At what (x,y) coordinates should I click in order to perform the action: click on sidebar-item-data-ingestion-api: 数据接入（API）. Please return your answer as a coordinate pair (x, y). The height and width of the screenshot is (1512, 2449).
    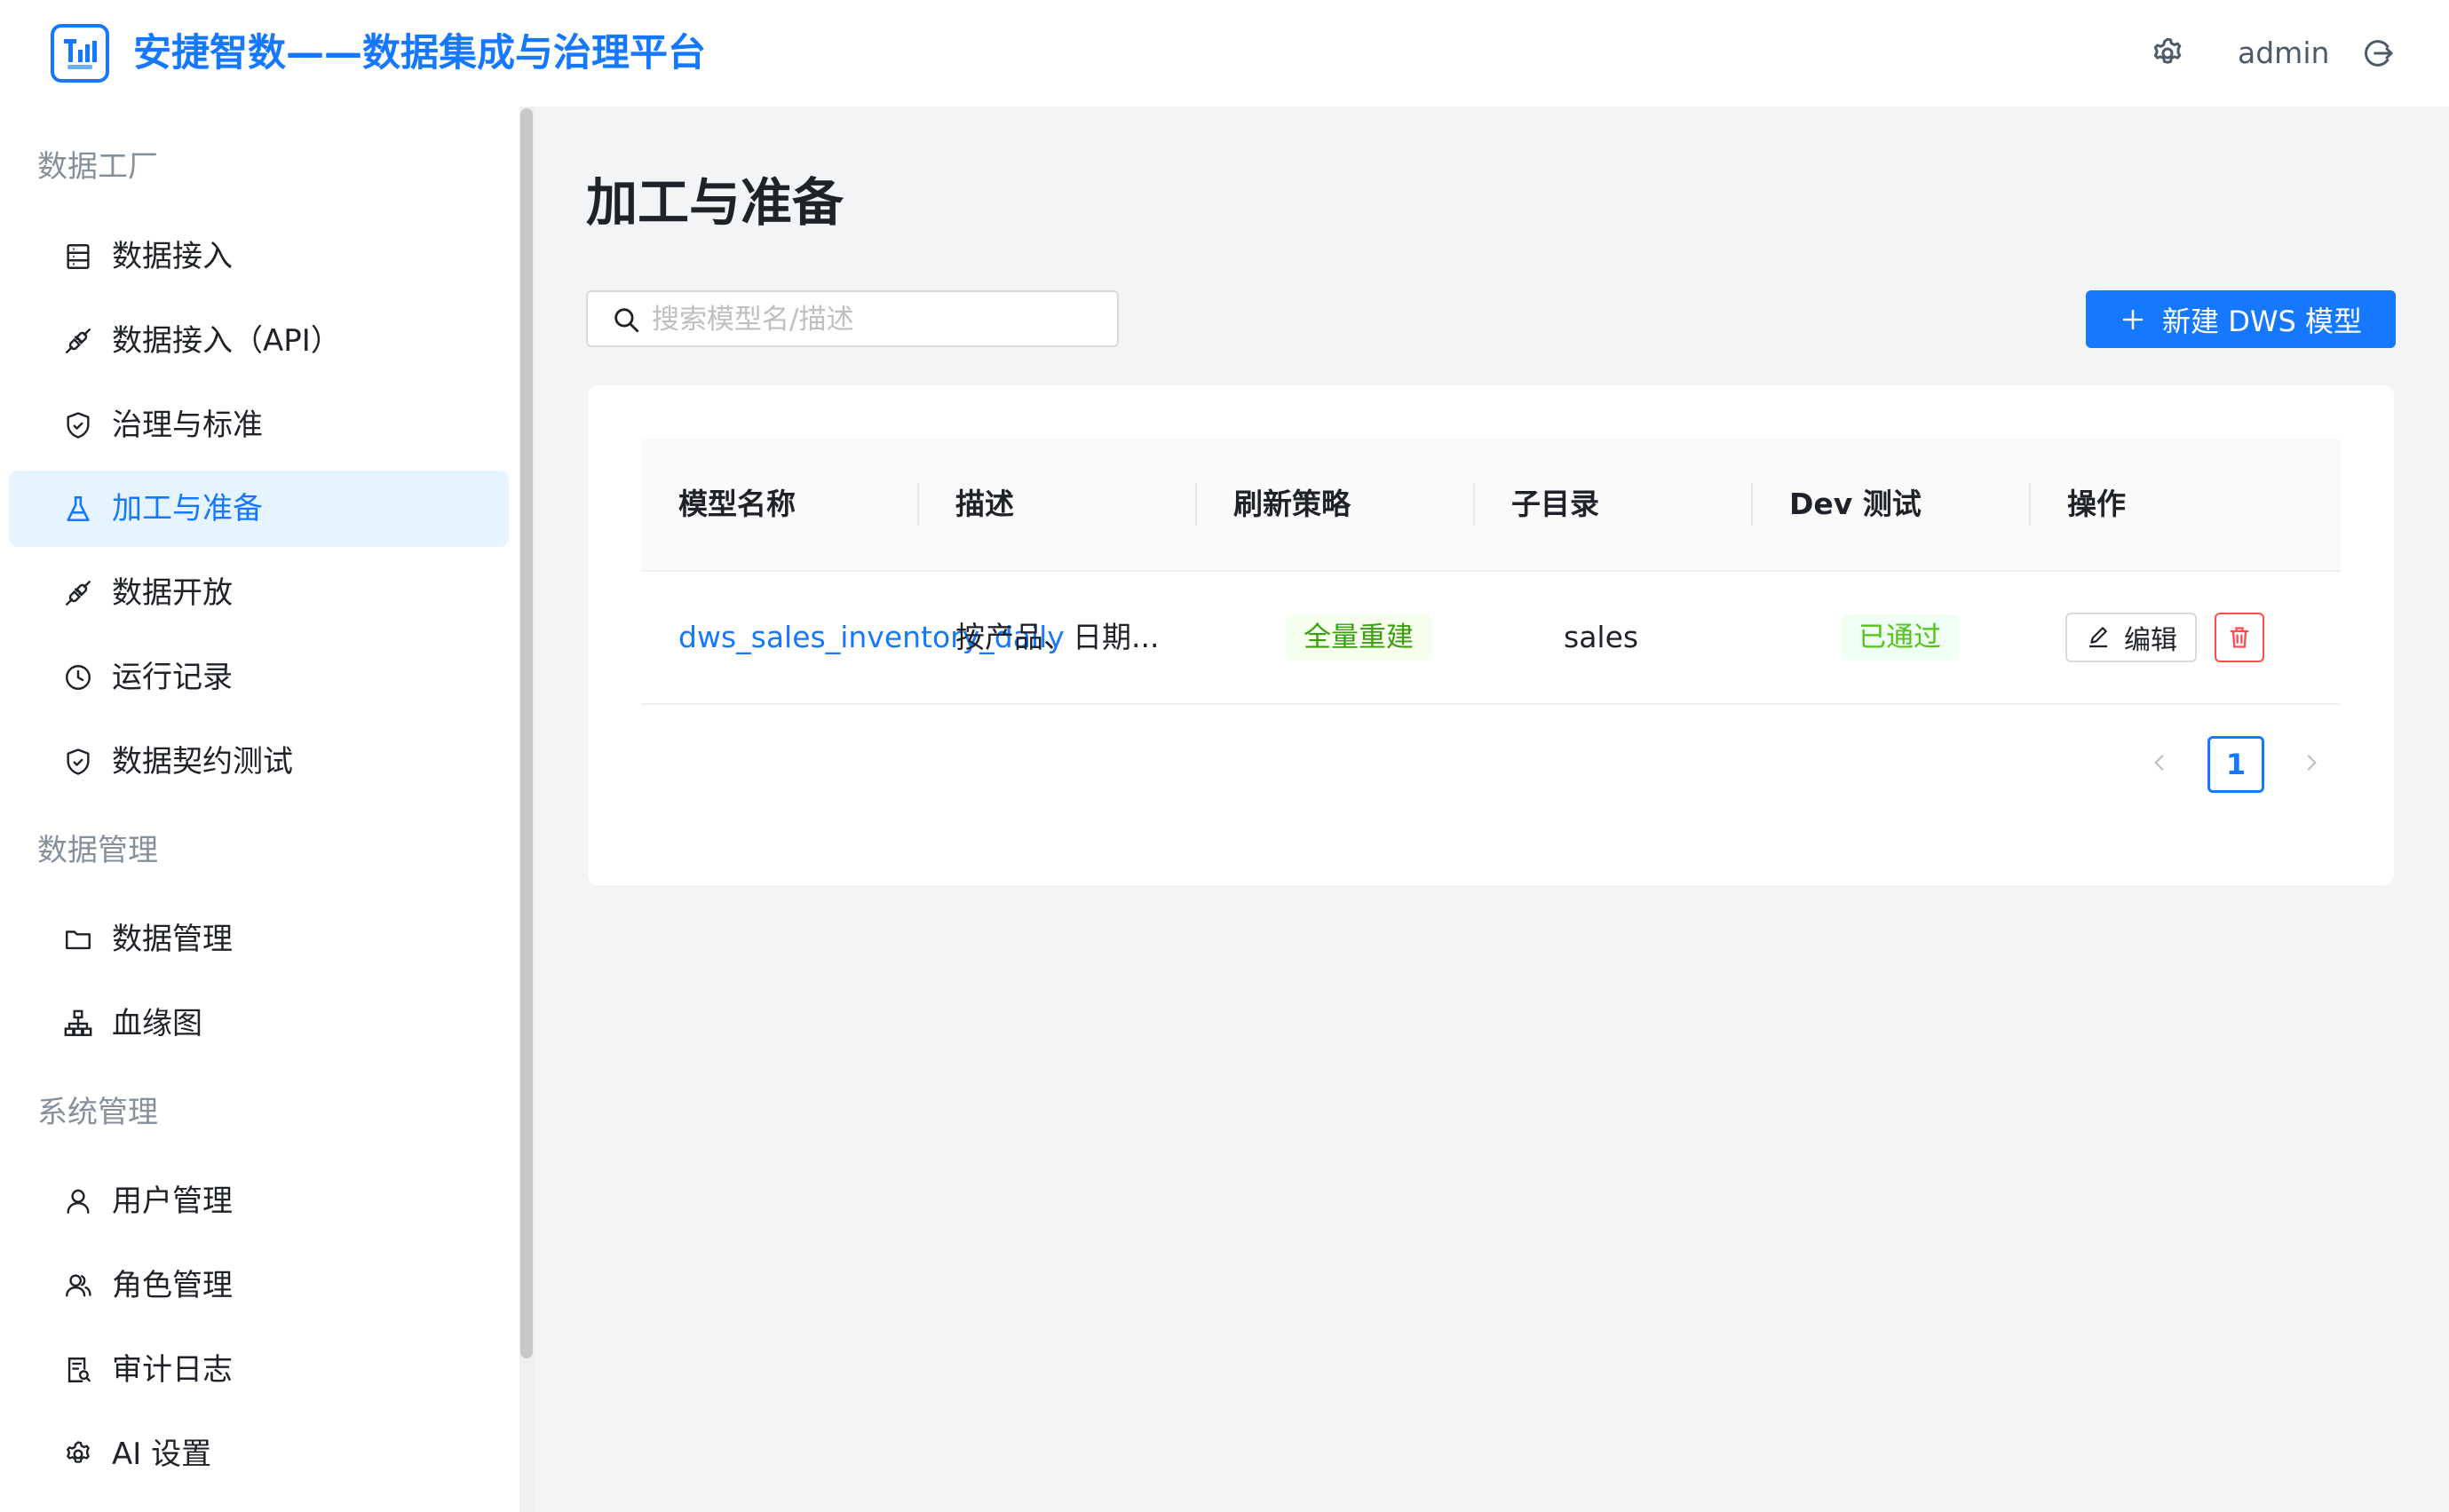
    Looking at the image, I should click on (259, 341).